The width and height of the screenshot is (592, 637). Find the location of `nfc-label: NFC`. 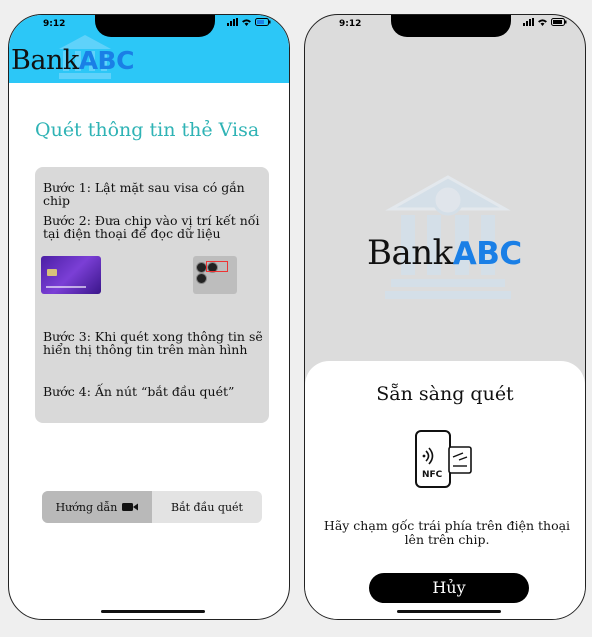

nfc-label: NFC is located at coordinates (432, 475).